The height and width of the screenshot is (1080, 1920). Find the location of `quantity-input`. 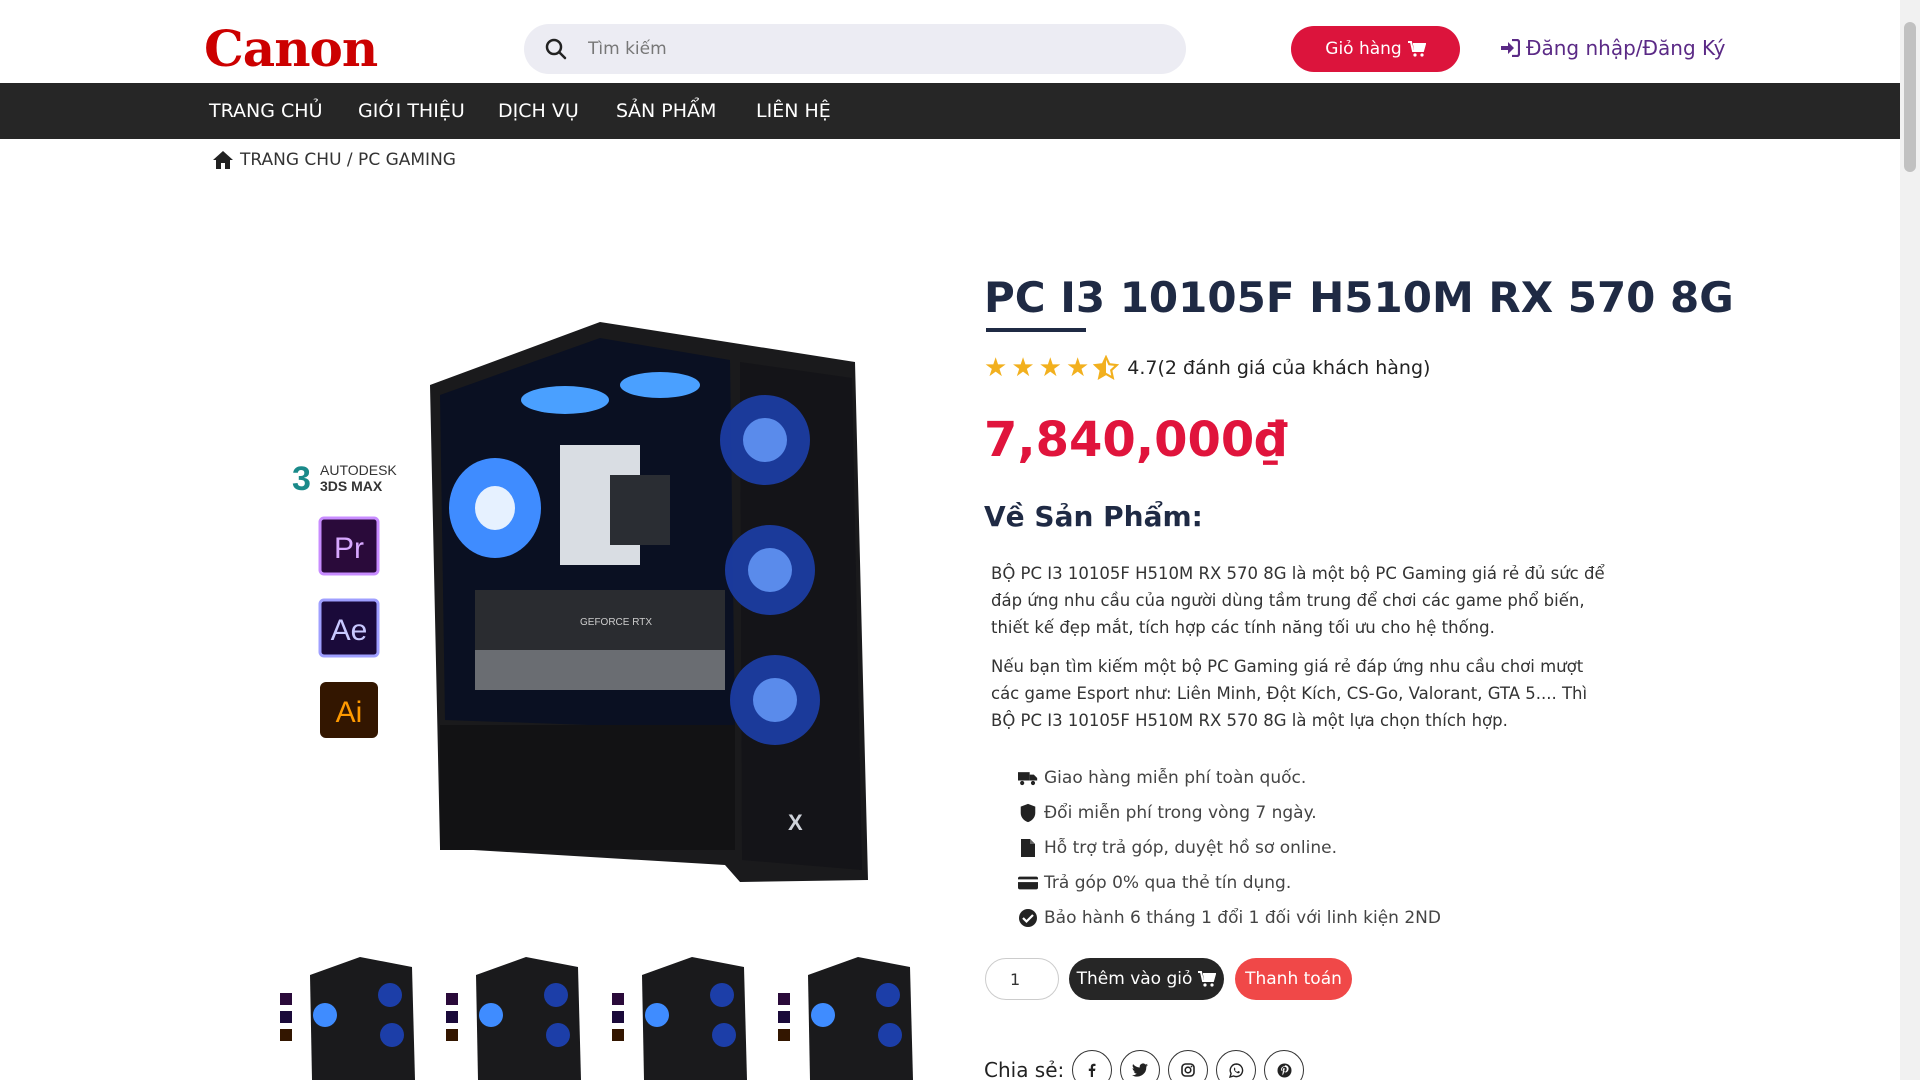

quantity-input is located at coordinates (1022, 979).